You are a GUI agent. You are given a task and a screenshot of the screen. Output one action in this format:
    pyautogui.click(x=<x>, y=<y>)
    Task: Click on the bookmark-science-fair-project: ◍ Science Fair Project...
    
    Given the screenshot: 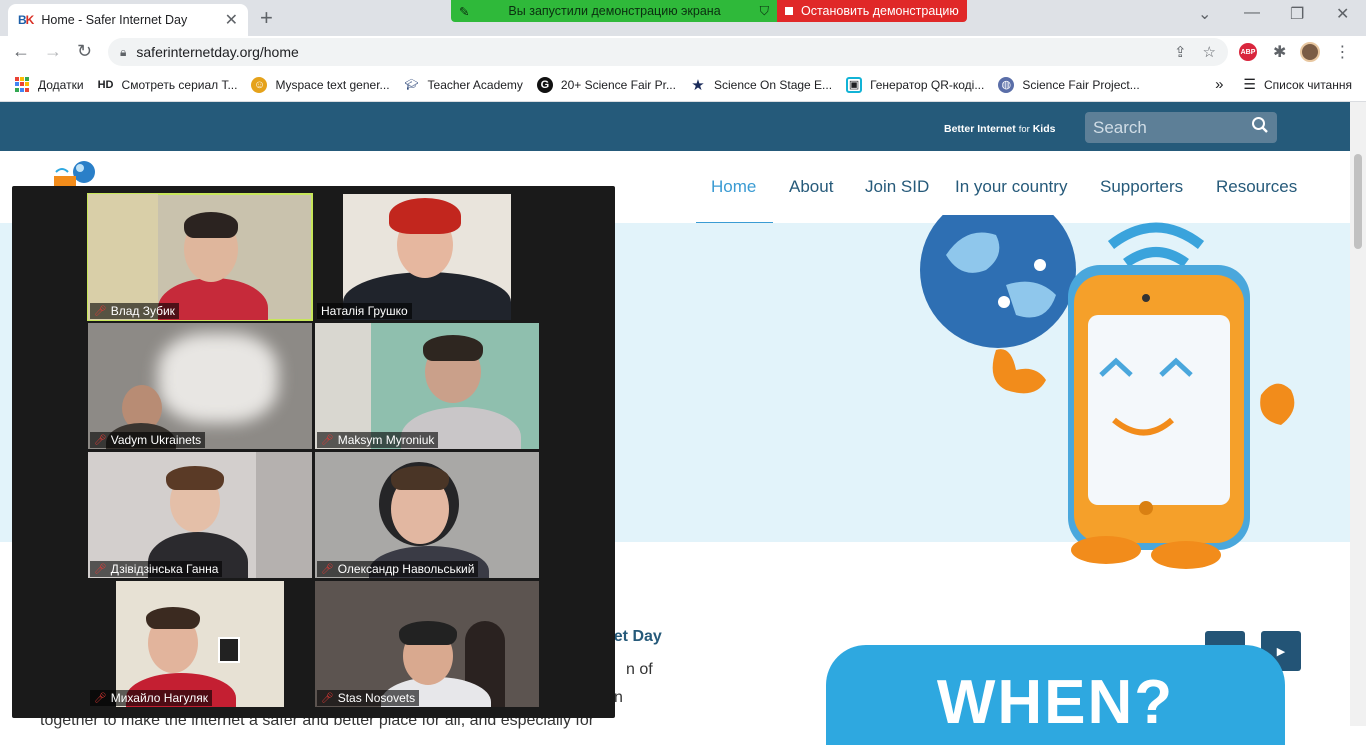 What is the action you would take?
    pyautogui.click(x=1069, y=84)
    